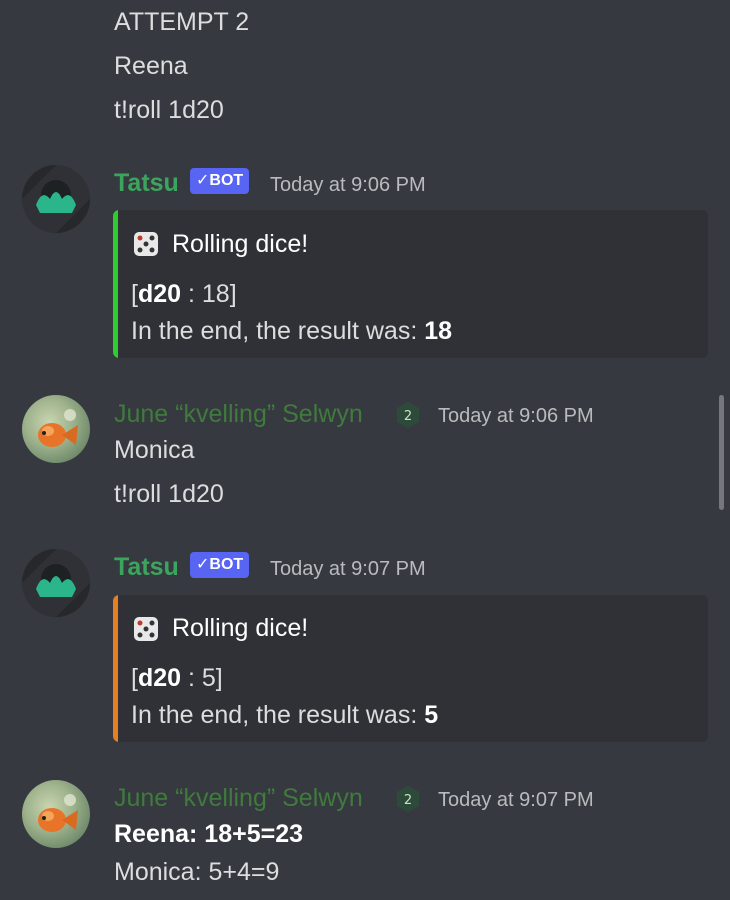 The height and width of the screenshot is (900, 730). I want to click on roll-detail: [d20 : 18], so click(184, 294).